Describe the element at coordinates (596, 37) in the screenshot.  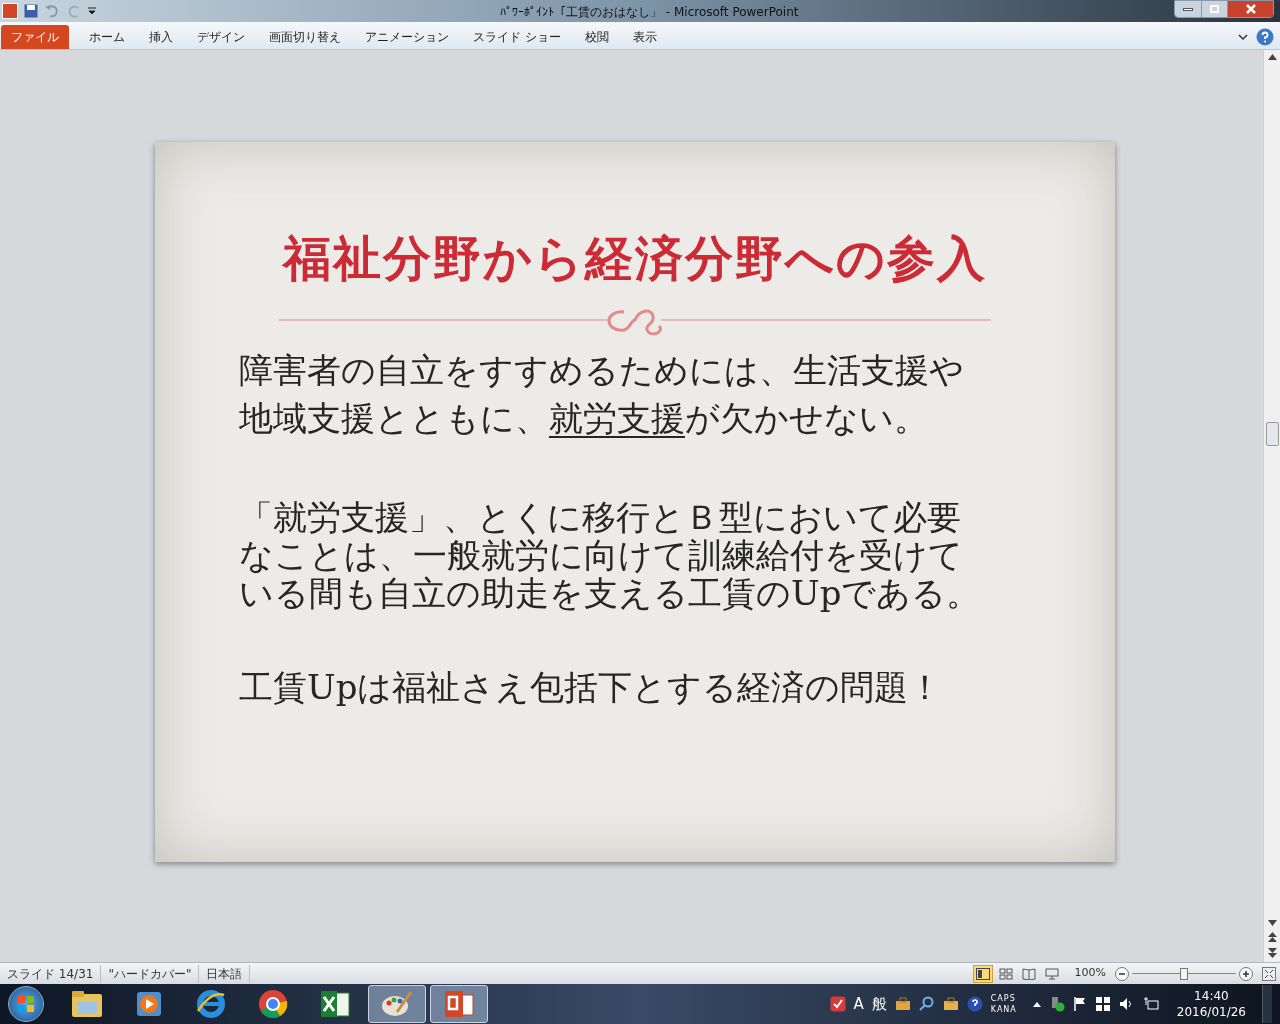
I see `ribbon-tab: 校閲` at that location.